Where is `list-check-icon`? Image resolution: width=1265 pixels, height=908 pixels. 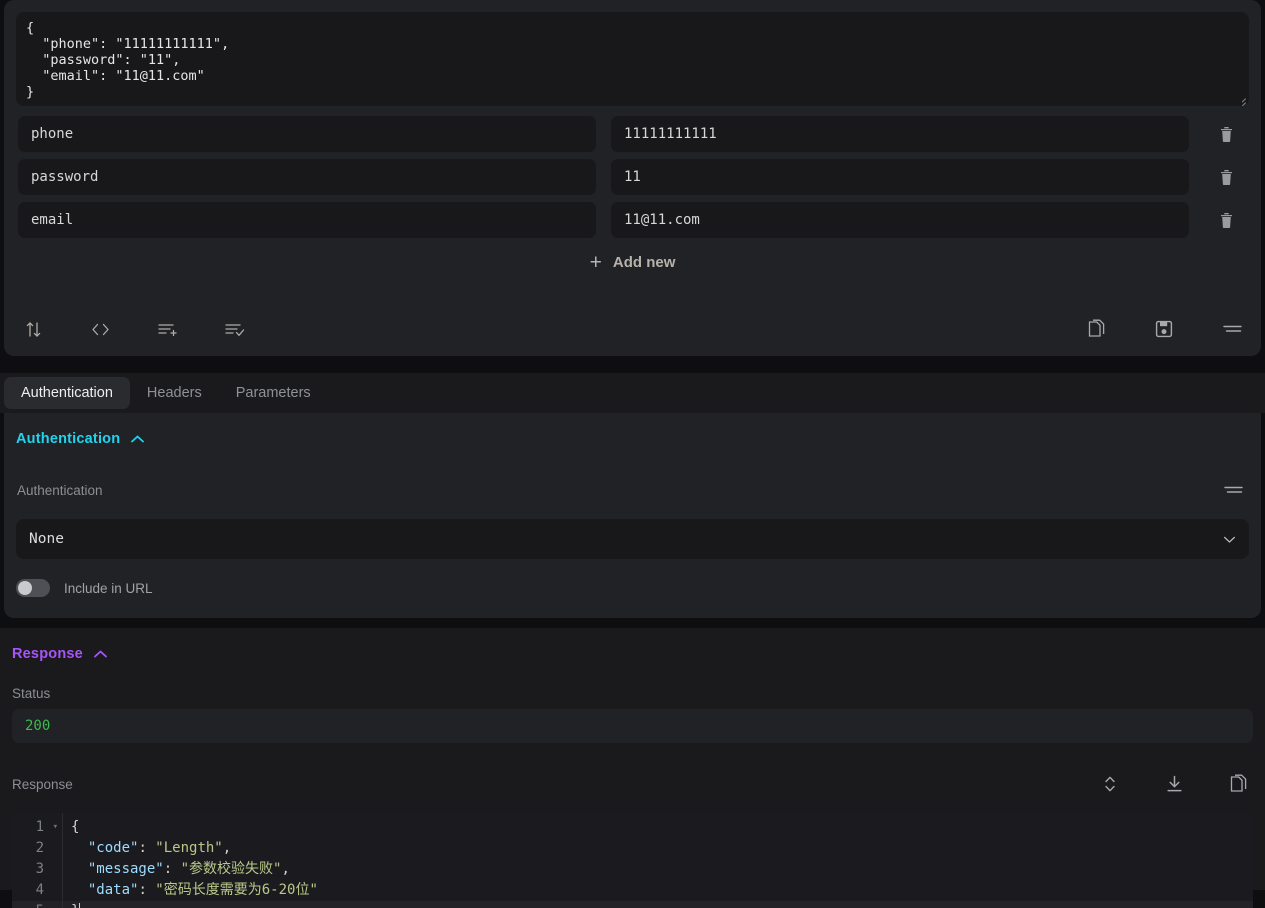
list-check-icon is located at coordinates (234, 329).